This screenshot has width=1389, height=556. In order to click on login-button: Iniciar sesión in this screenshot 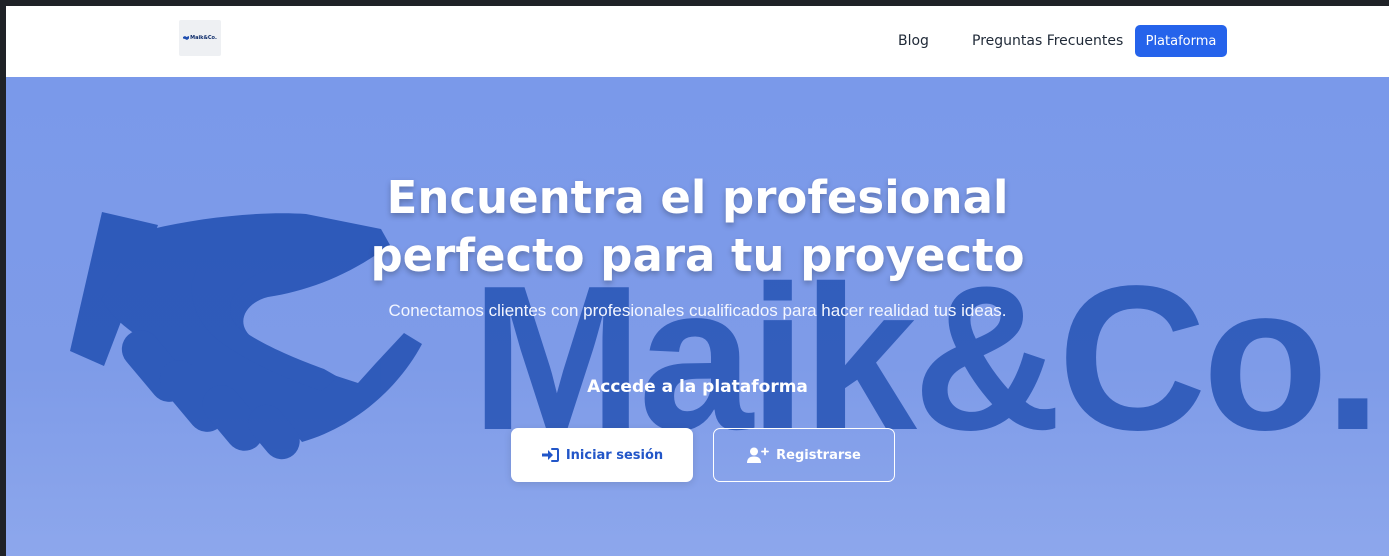, I will do `click(602, 455)`.